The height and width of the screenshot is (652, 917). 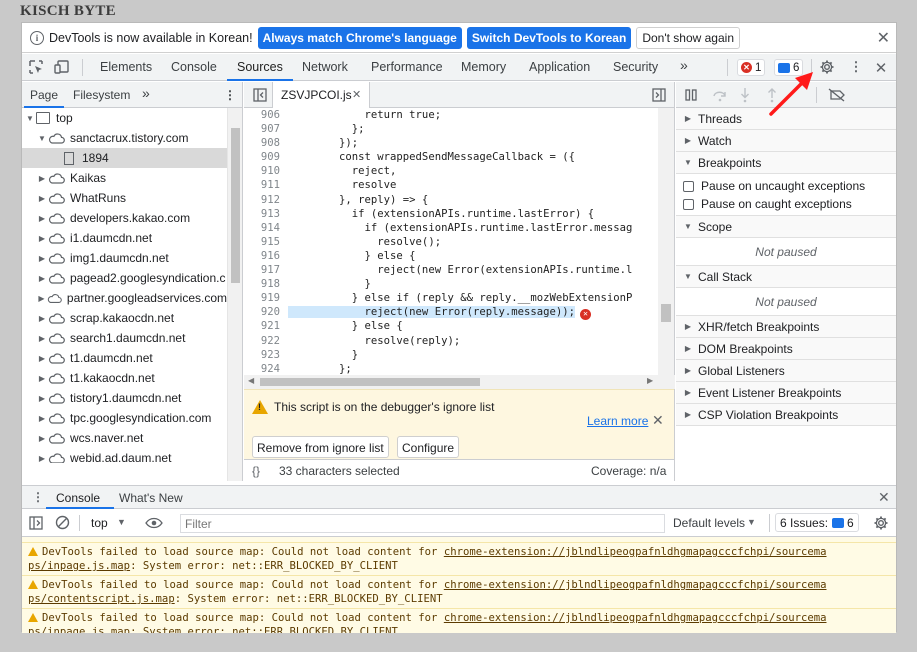 What do you see at coordinates (262, 298) in the screenshot?
I see `line-number: 919` at bounding box center [262, 298].